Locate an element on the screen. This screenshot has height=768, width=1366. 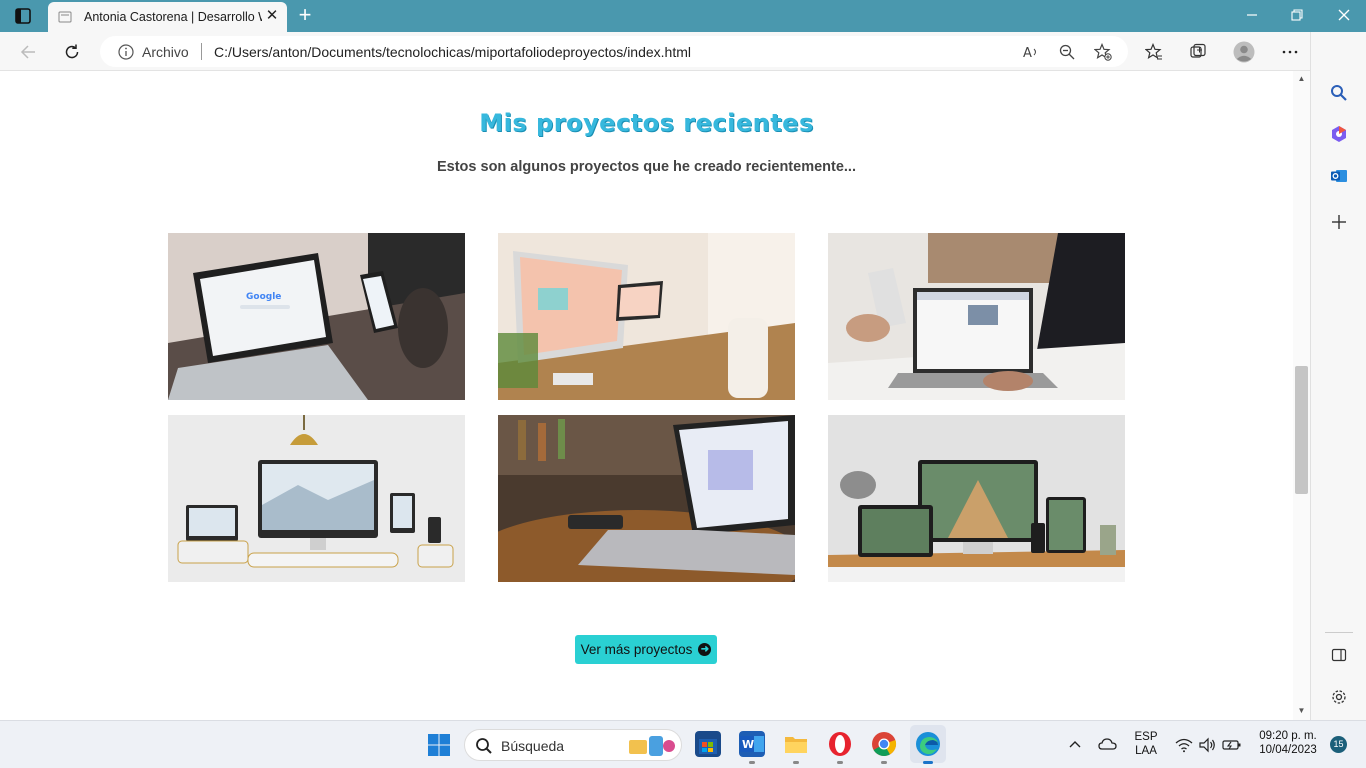
address-protocol-label: Archivo is located at coordinates (165, 52).